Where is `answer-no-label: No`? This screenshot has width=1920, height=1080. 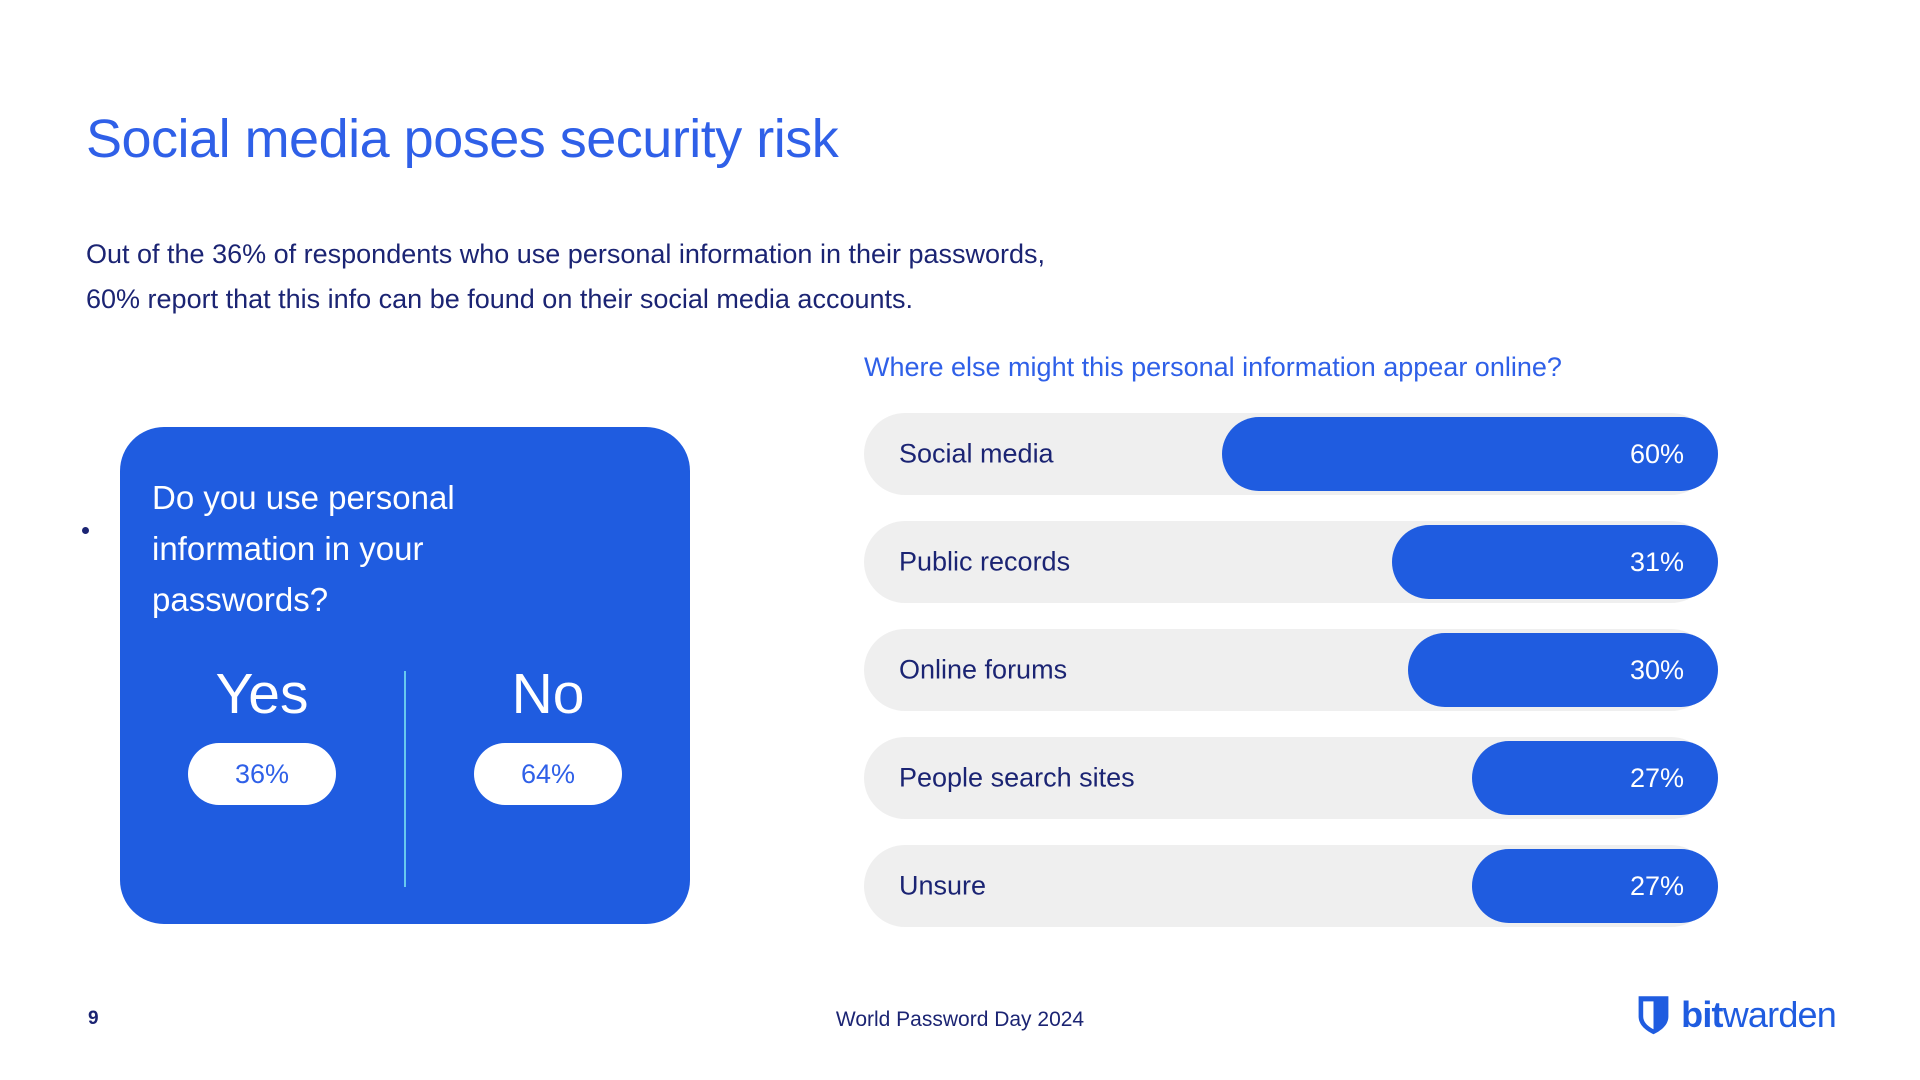 answer-no-label: No is located at coordinates (548, 694).